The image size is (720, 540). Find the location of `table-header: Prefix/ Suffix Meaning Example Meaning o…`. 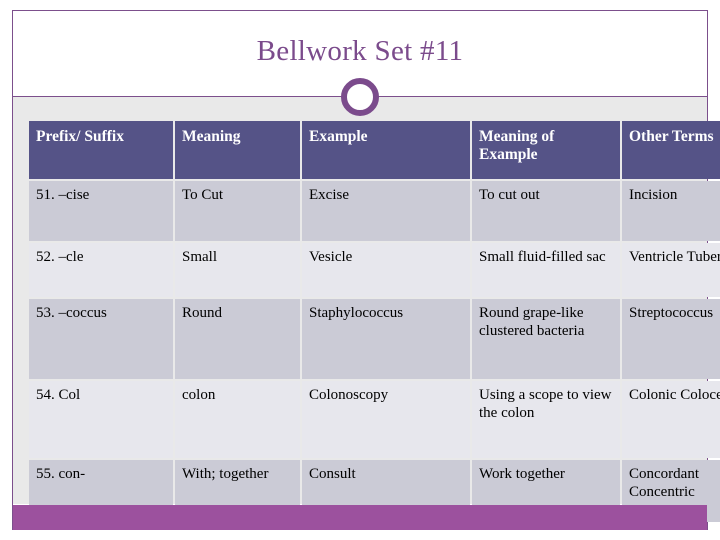

table-header: Prefix/ Suffix Meaning Example Meaning o… is located at coordinates (374, 150).